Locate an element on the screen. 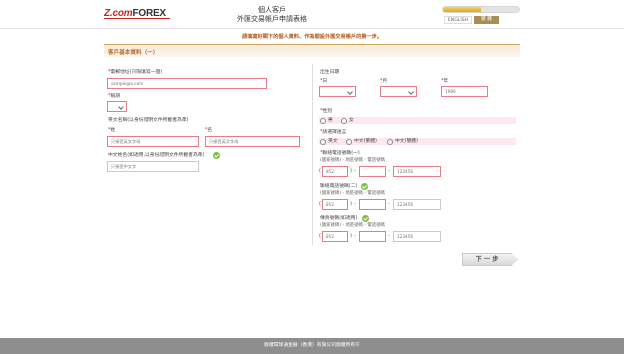 The image size is (624, 354). page-title: 個人客戶 外匯交易帳戶申請表格 is located at coordinates (272, 15).